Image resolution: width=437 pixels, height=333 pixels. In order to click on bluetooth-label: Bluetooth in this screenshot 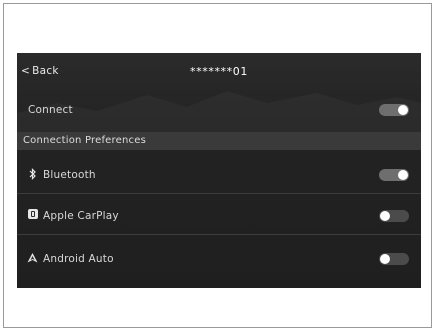, I will do `click(69, 175)`.